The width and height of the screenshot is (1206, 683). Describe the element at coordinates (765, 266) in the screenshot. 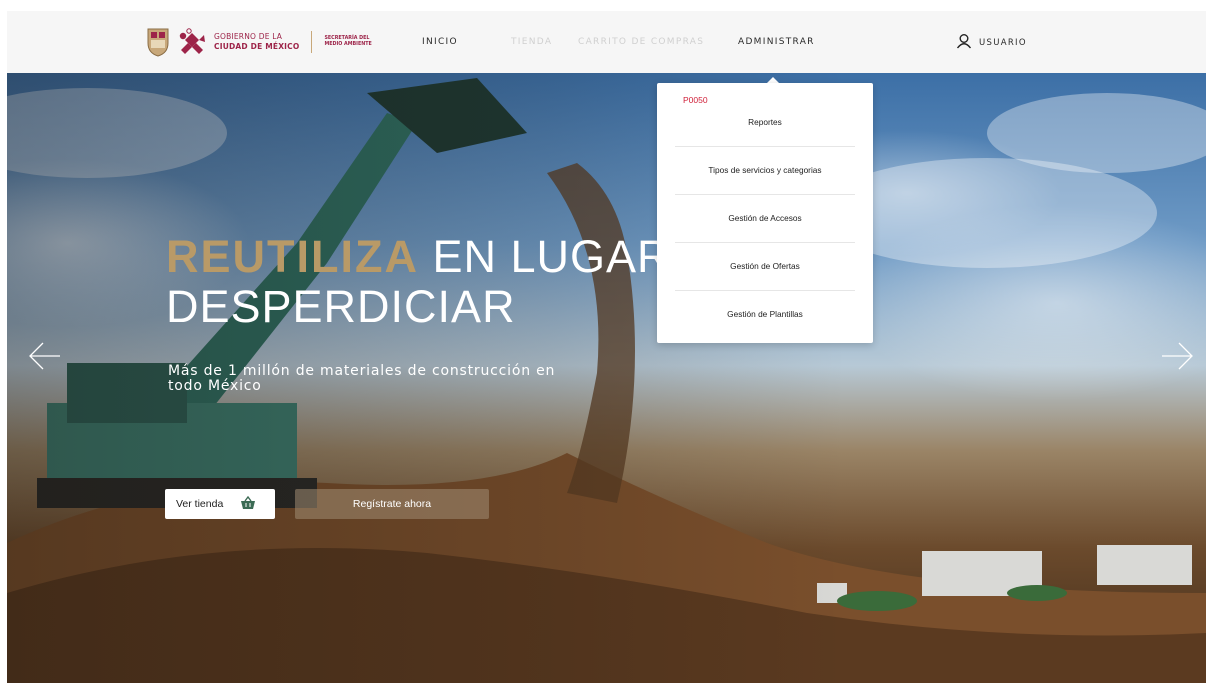

I see `menu-item-gestion-ofertas: Gestión de Ofertas` at that location.